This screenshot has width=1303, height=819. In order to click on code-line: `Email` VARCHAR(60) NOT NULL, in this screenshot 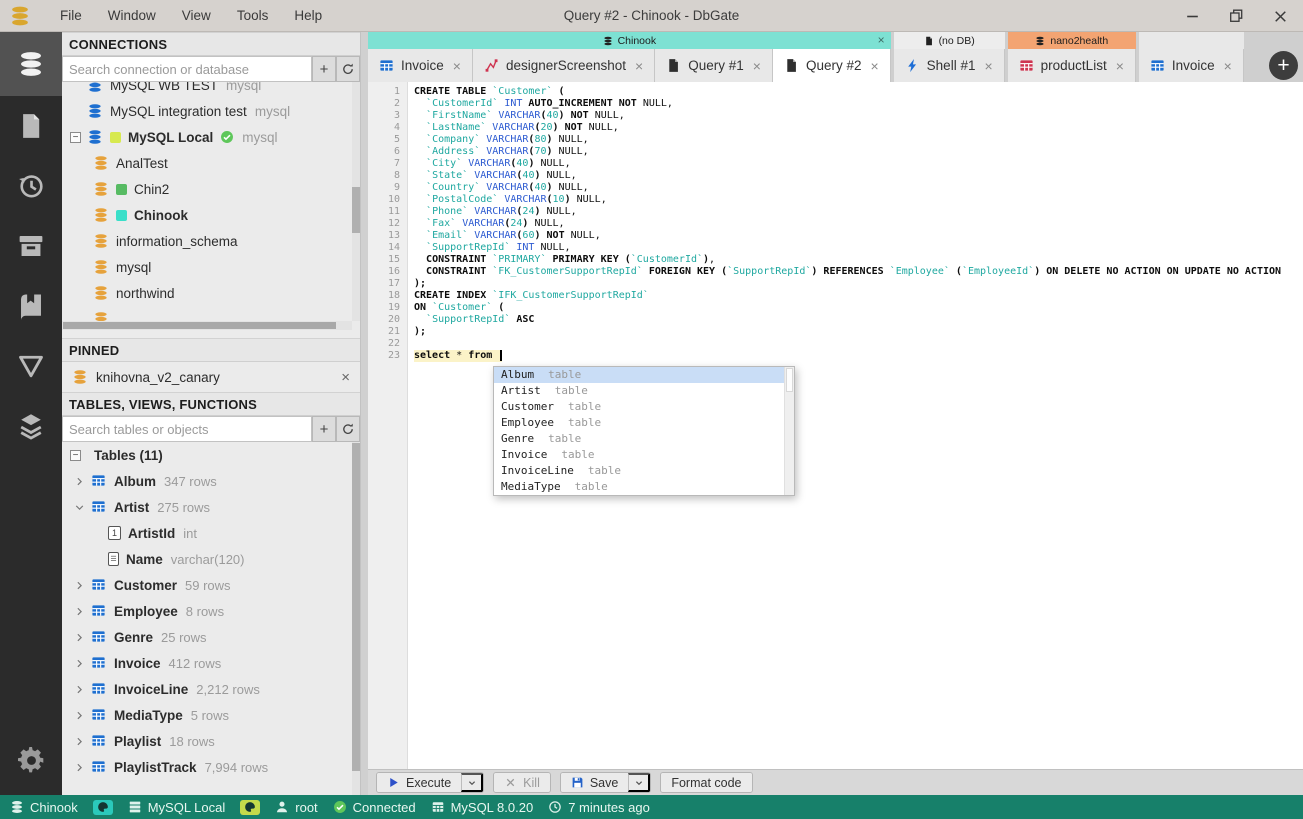, I will do `click(858, 236)`.